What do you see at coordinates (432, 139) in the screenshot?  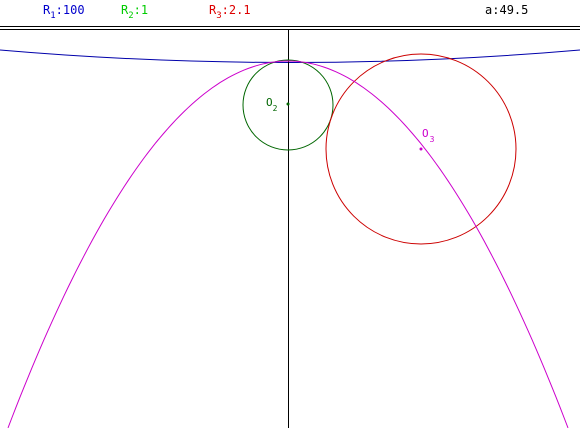 I see `o3-subscript: 3` at bounding box center [432, 139].